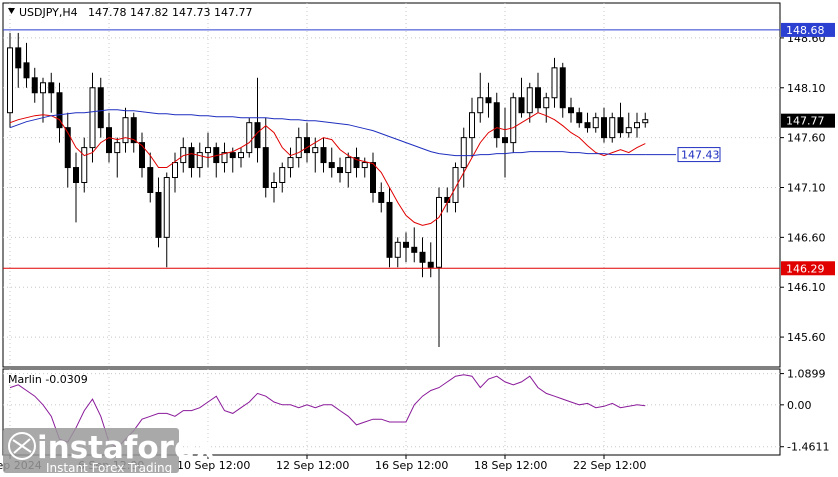  What do you see at coordinates (48, 379) in the screenshot?
I see `indicator-title: Marlin -0.0309` at bounding box center [48, 379].